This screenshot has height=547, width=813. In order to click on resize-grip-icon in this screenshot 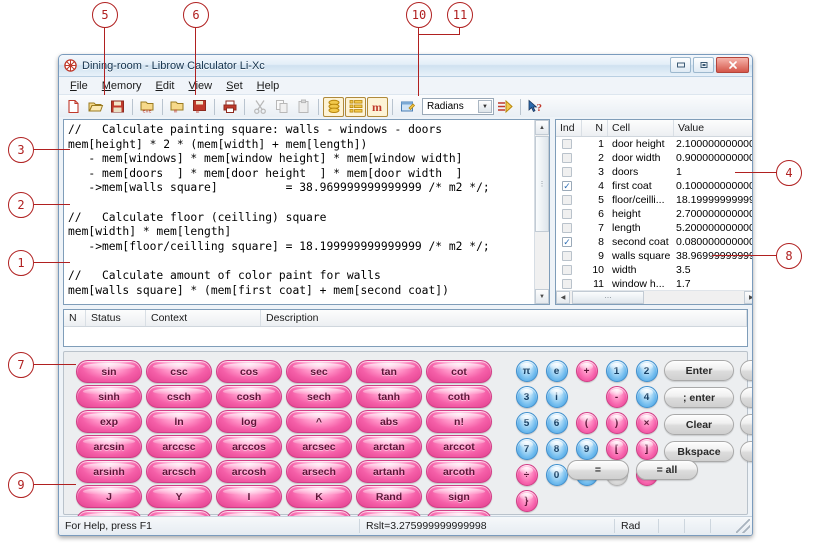, I will do `click(743, 526)`.